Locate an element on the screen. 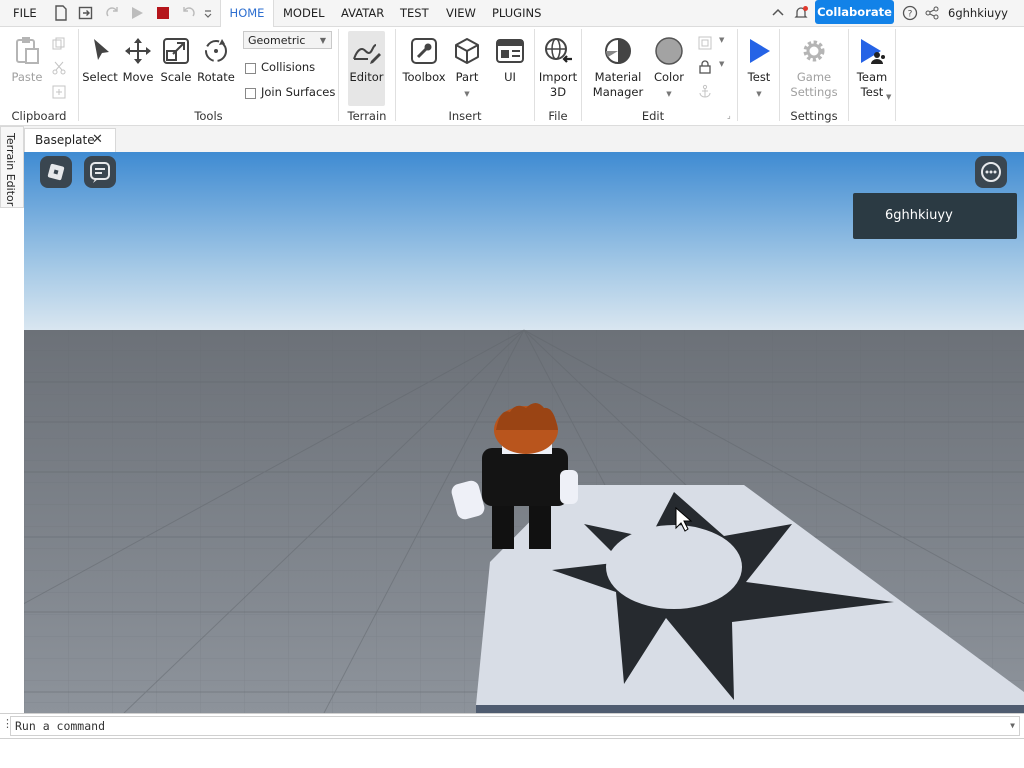  select-label: Select is located at coordinates (100, 77).